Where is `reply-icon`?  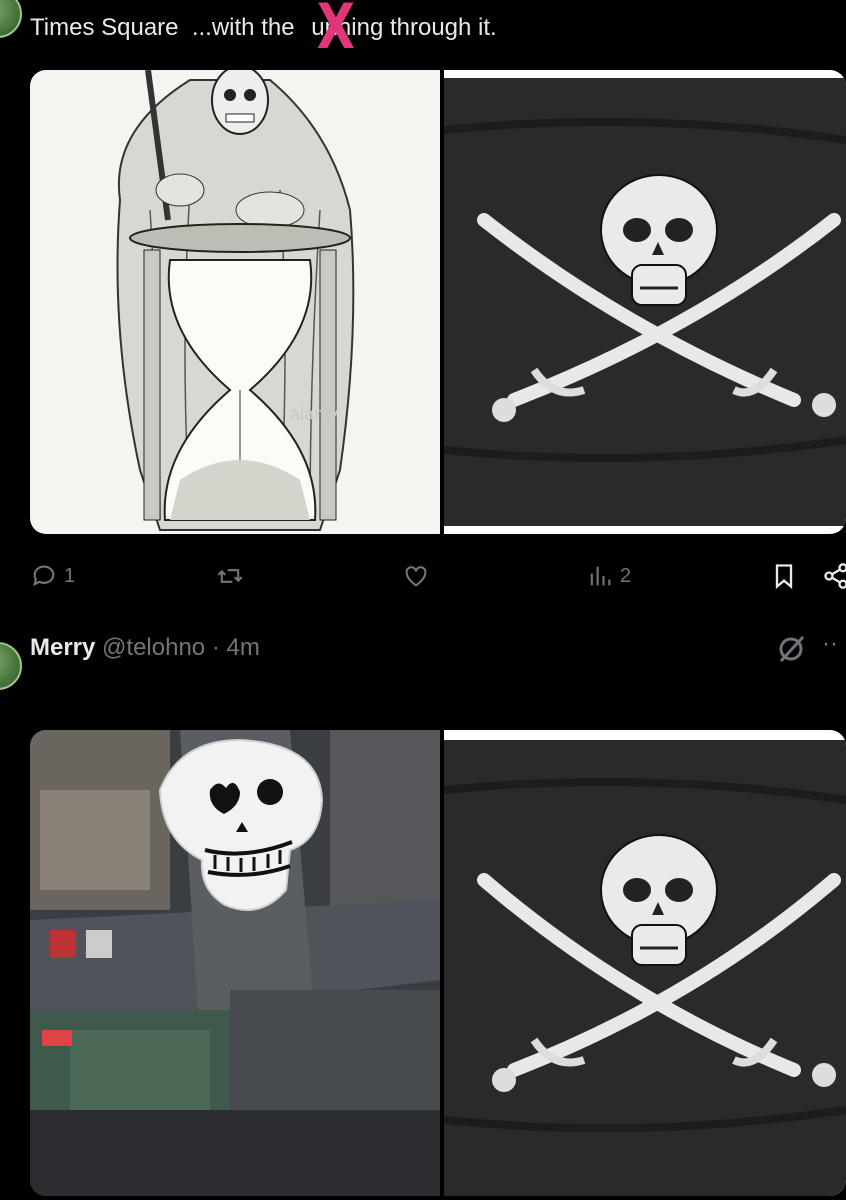 reply-icon is located at coordinates (44, 576).